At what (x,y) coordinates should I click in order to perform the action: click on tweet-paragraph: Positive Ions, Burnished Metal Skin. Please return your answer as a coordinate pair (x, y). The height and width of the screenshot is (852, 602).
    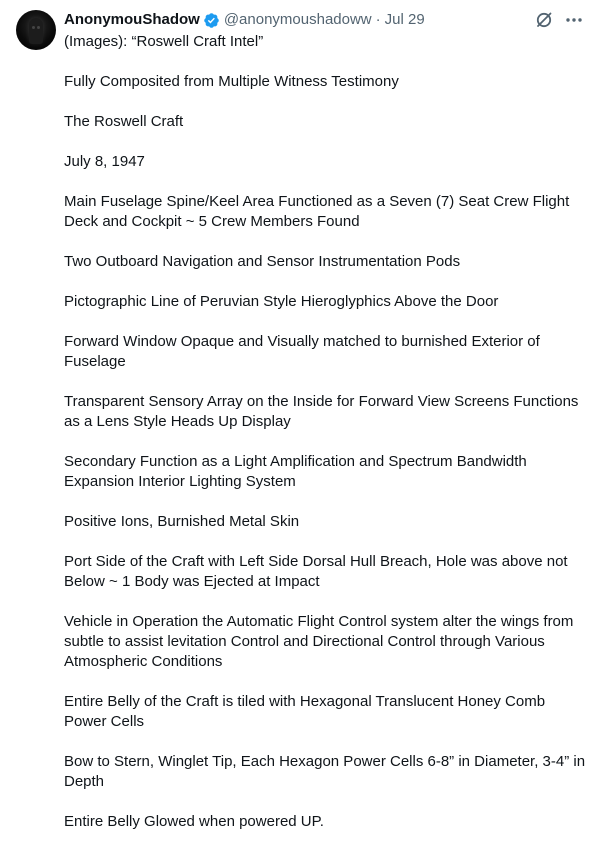
    Looking at the image, I should click on (182, 521).